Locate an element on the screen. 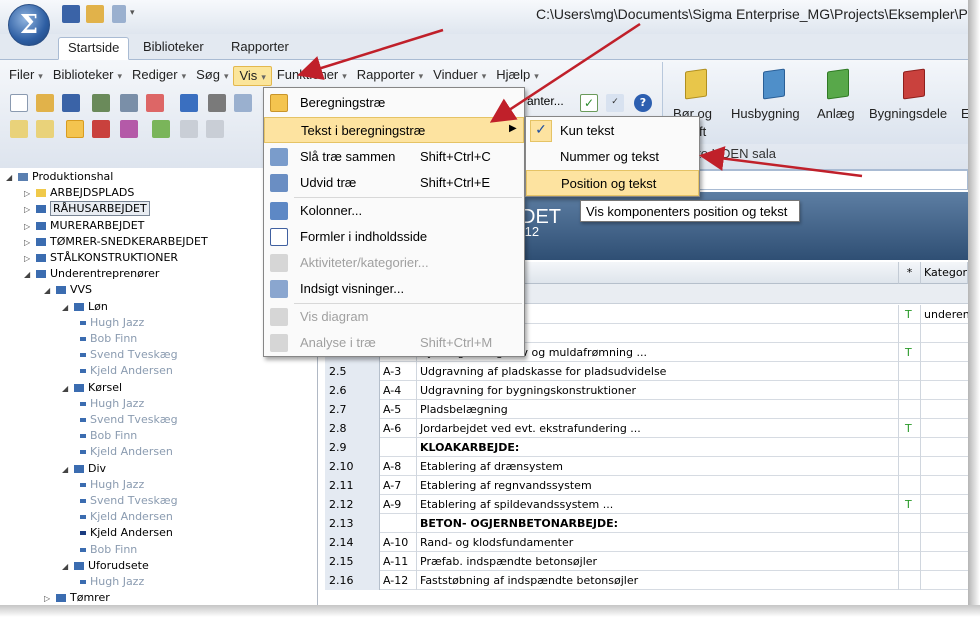 This screenshot has width=980, height=617. table-view-icon is located at coordinates (101, 129).